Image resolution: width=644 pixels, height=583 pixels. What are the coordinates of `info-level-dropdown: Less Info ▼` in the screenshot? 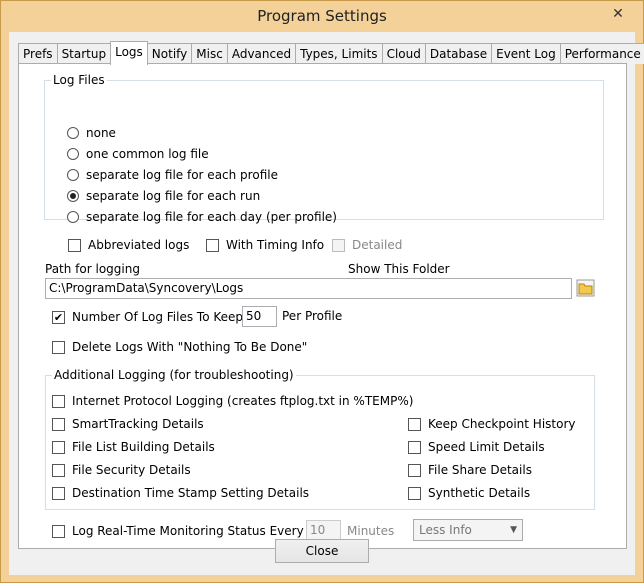 It's located at (468, 530).